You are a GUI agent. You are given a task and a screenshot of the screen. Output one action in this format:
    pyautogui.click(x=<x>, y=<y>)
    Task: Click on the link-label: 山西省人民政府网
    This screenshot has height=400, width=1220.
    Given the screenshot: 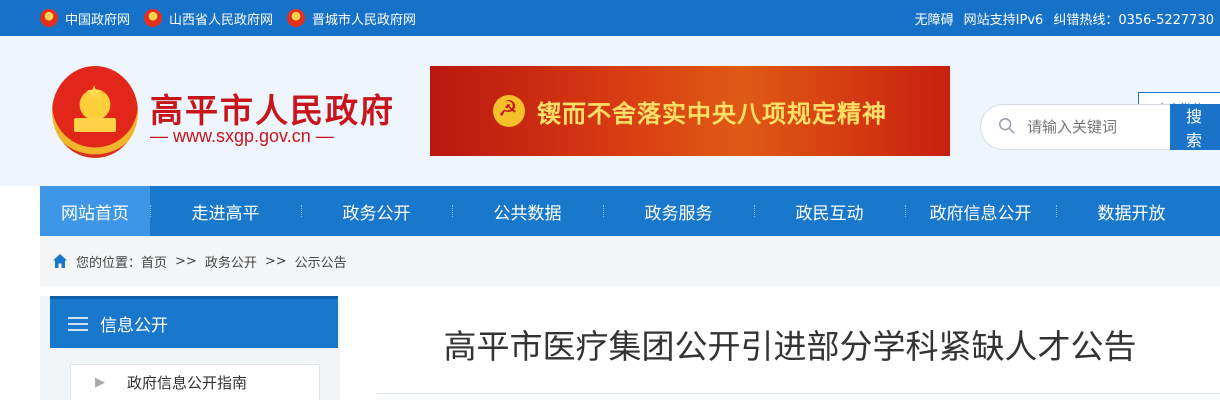 What is the action you would take?
    pyautogui.click(x=221, y=20)
    